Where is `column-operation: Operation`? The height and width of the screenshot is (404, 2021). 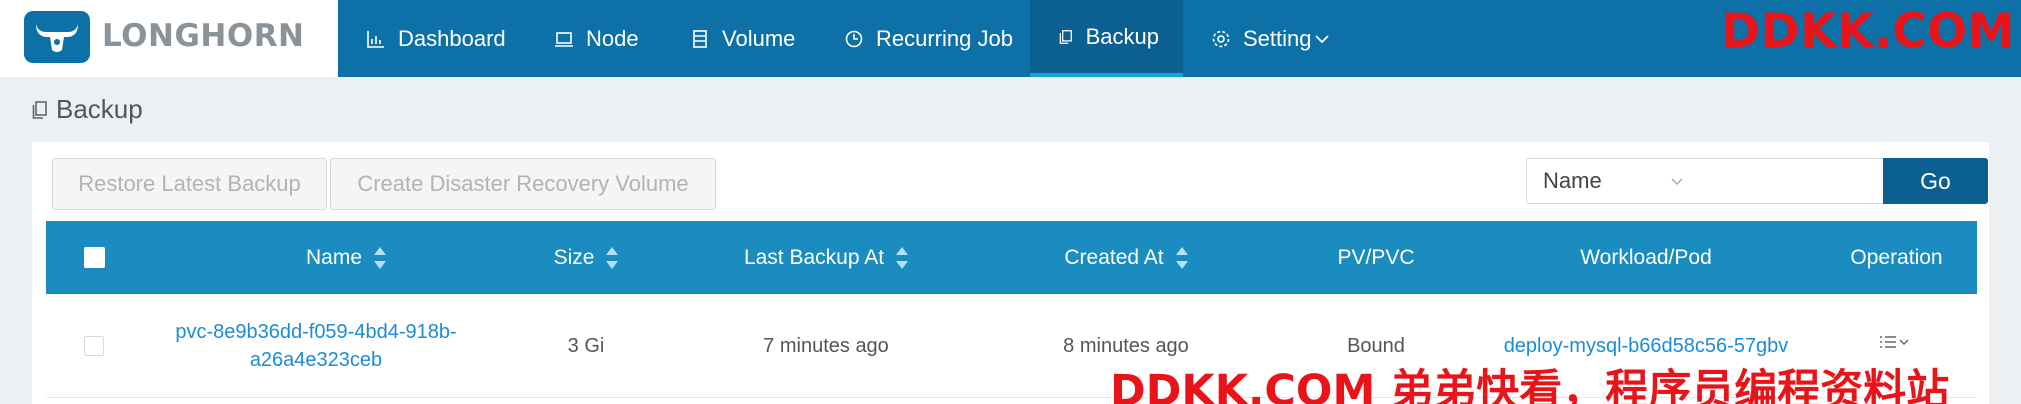
column-operation: Operation is located at coordinates (1896, 257).